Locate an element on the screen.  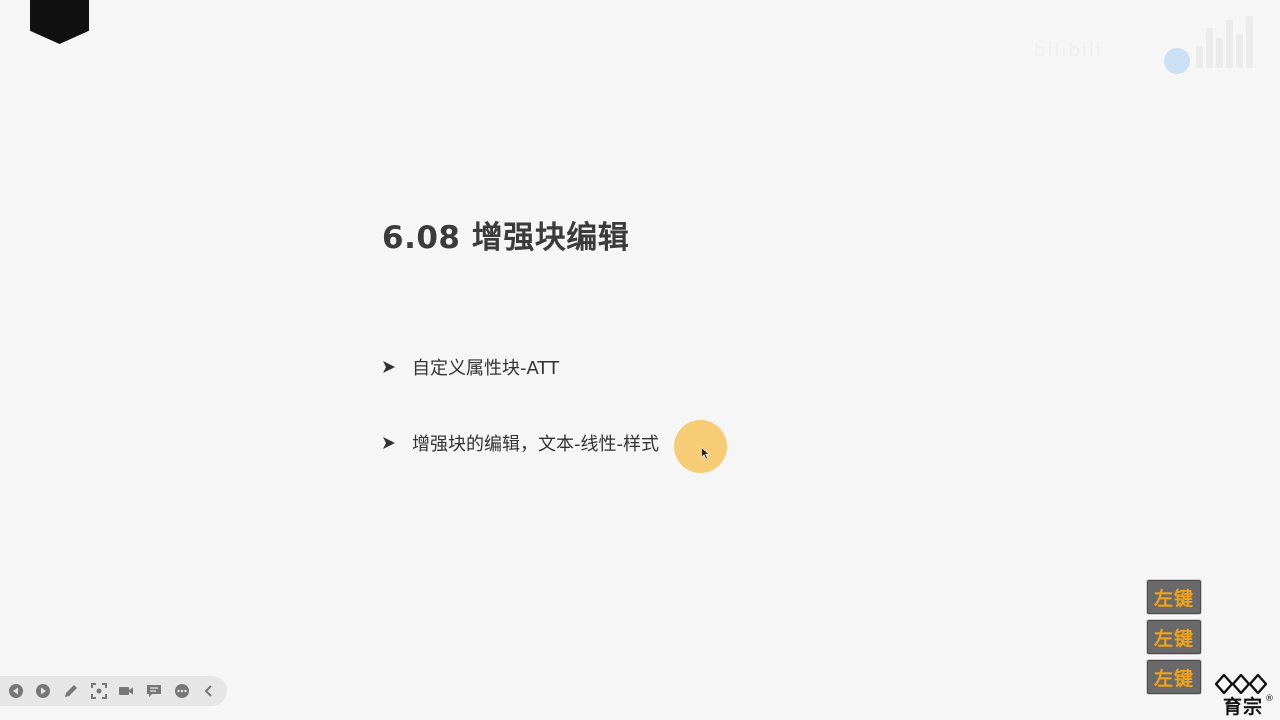
mouse-pointer-icon is located at coordinates (705, 453).